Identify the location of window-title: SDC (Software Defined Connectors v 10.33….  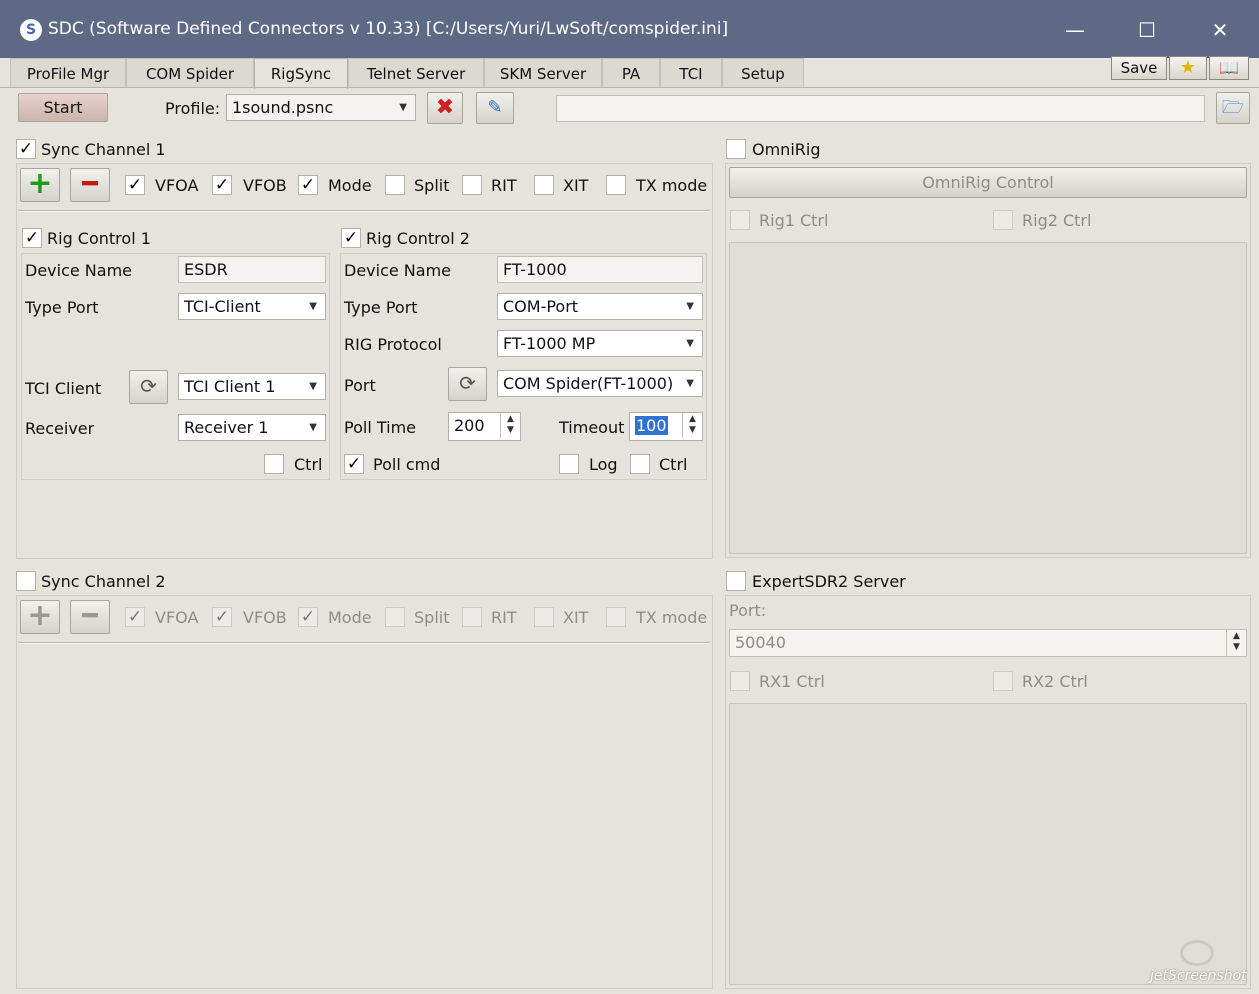
(388, 29).